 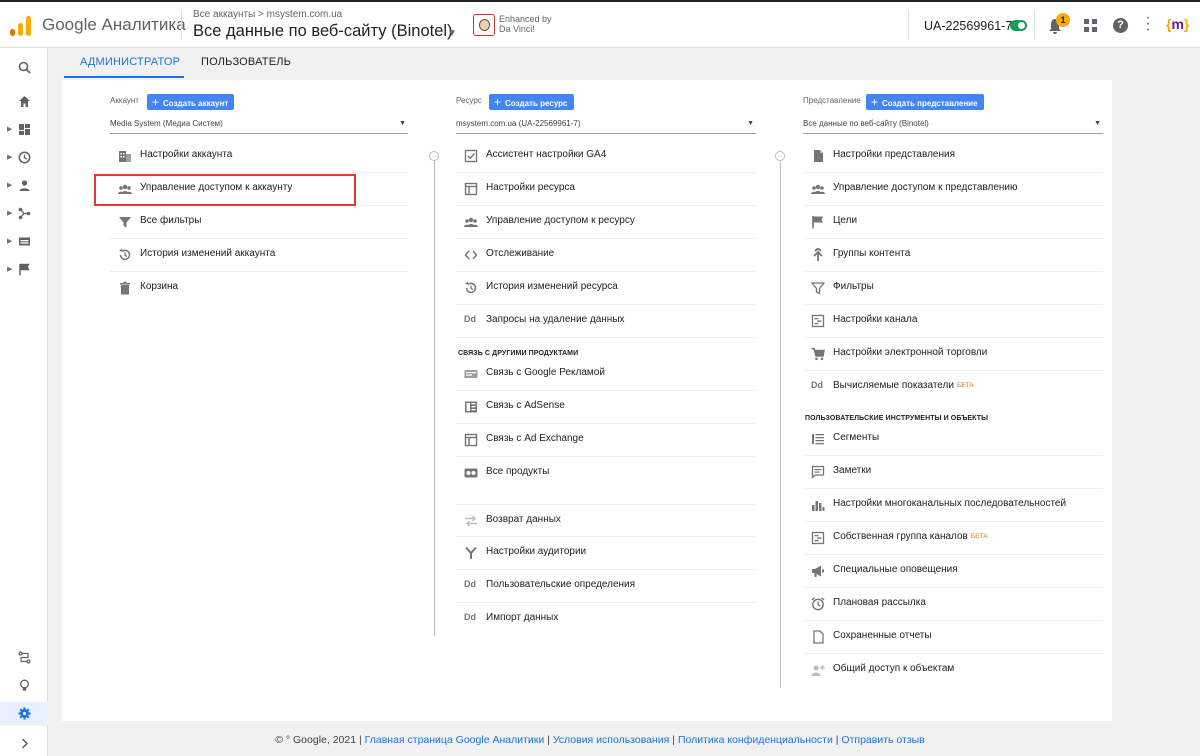 I want to click on behavior-icon, so click(x=24, y=241).